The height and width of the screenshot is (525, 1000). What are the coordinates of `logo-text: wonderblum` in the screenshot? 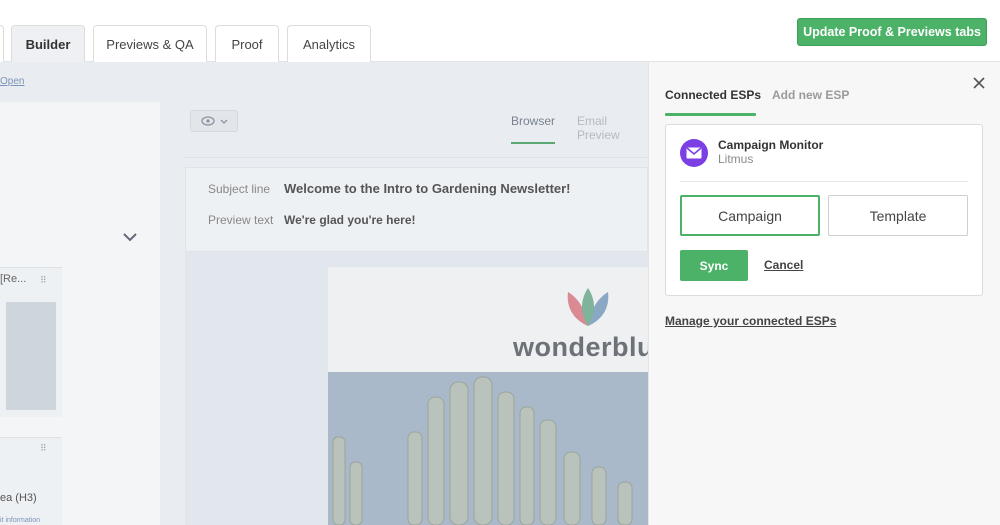 It's located at (580, 347).